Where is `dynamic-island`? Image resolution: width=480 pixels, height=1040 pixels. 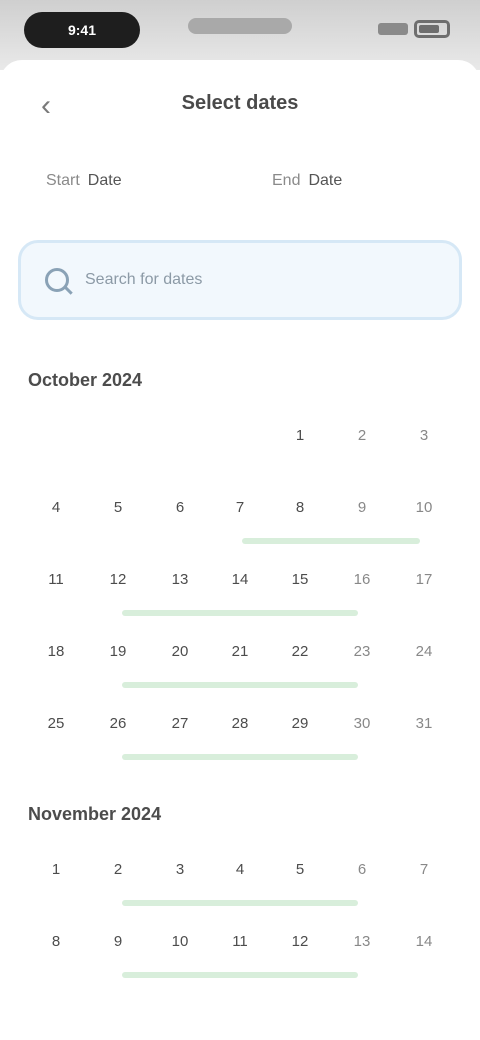 dynamic-island is located at coordinates (240, 26).